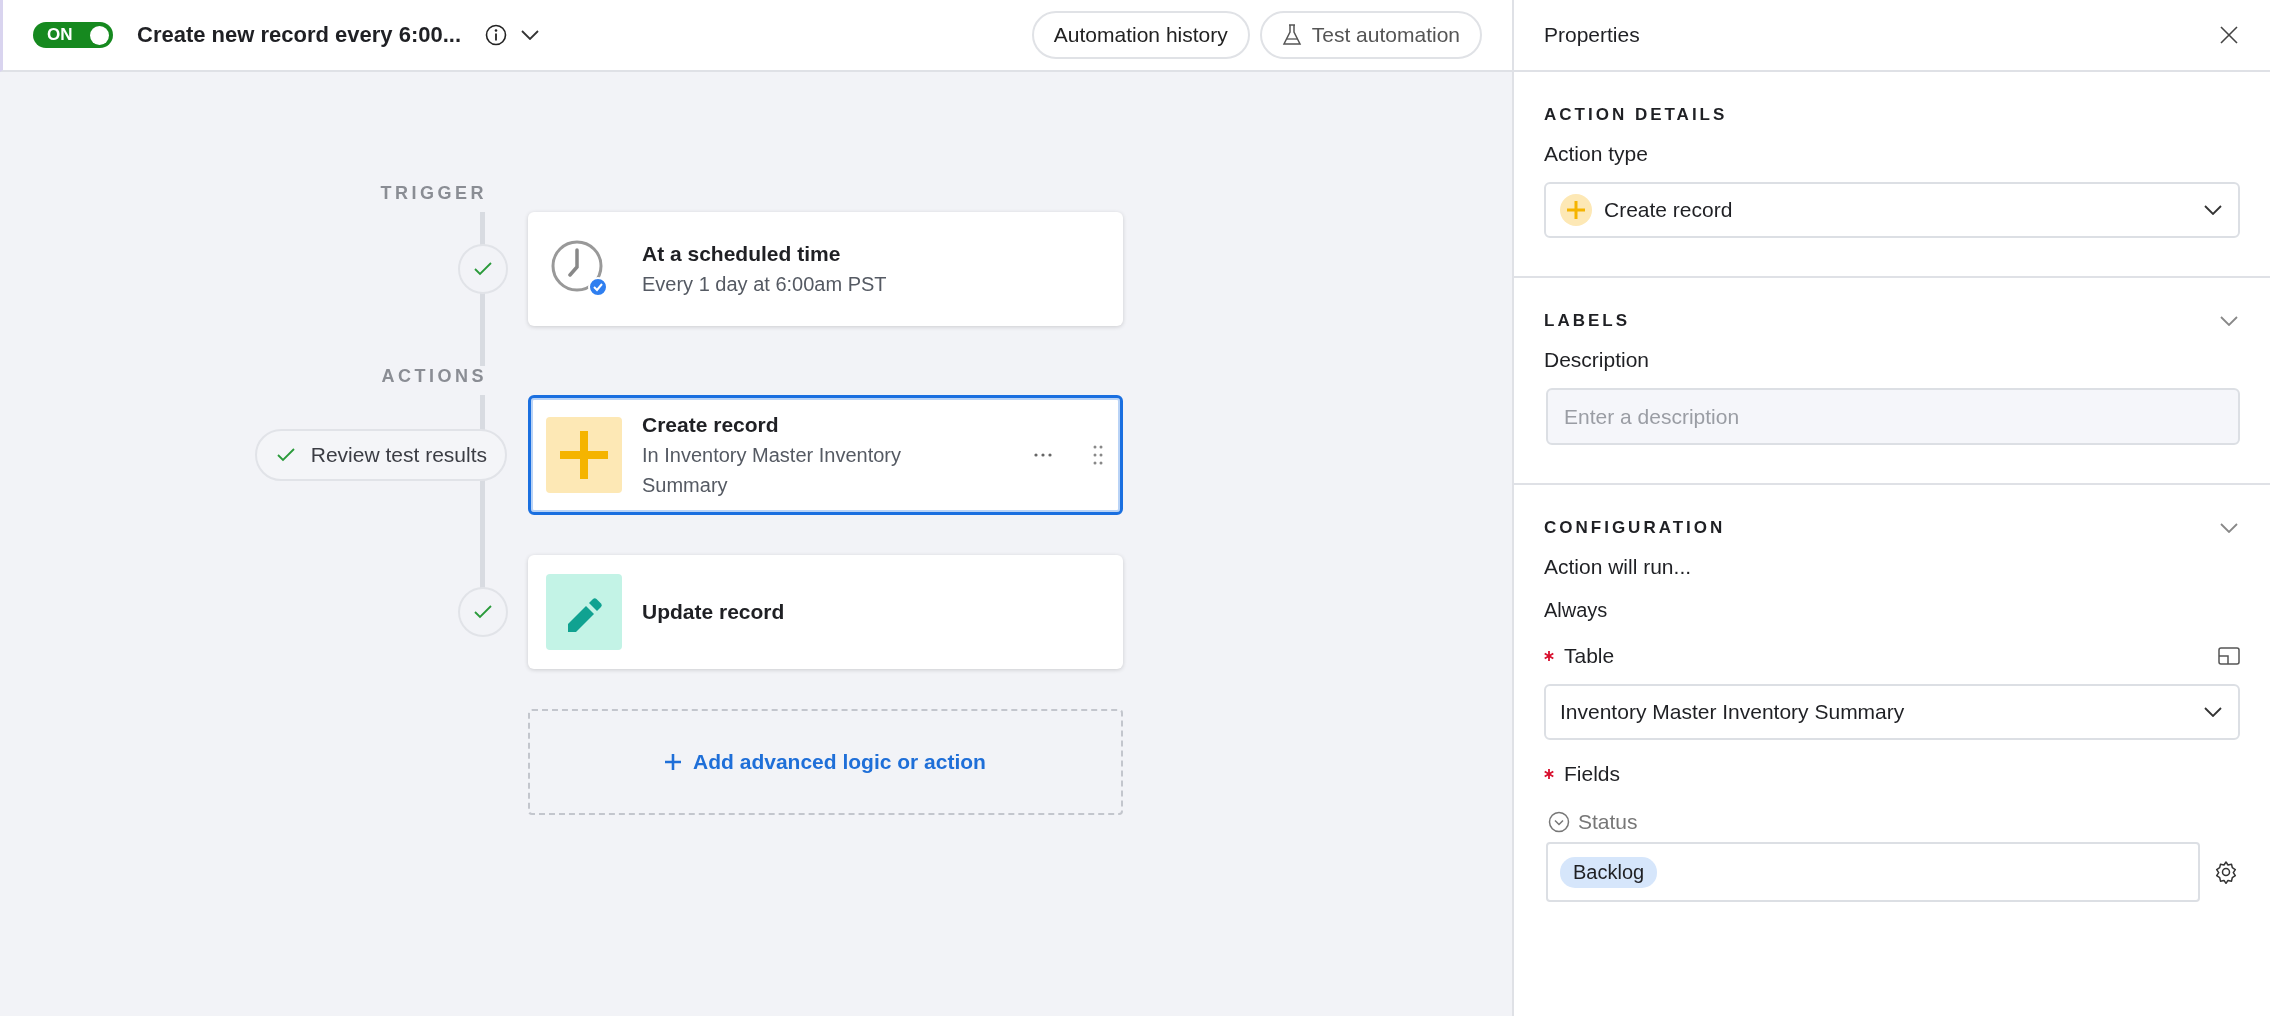 The image size is (2270, 1016). I want to click on section-heading: LABELS, so click(1587, 321).